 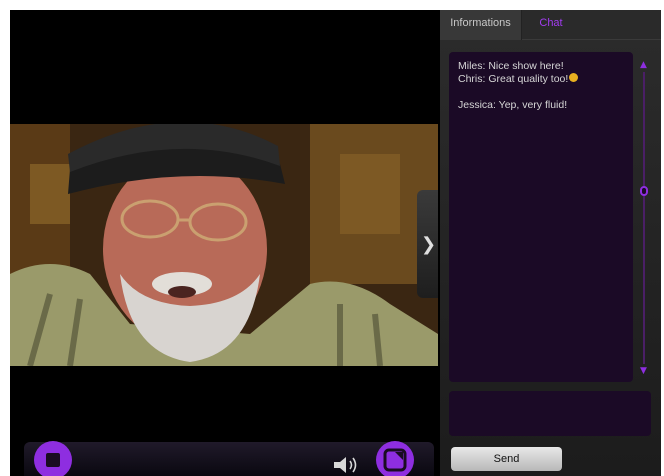 I want to click on tab-informations: Informations, so click(x=481, y=25).